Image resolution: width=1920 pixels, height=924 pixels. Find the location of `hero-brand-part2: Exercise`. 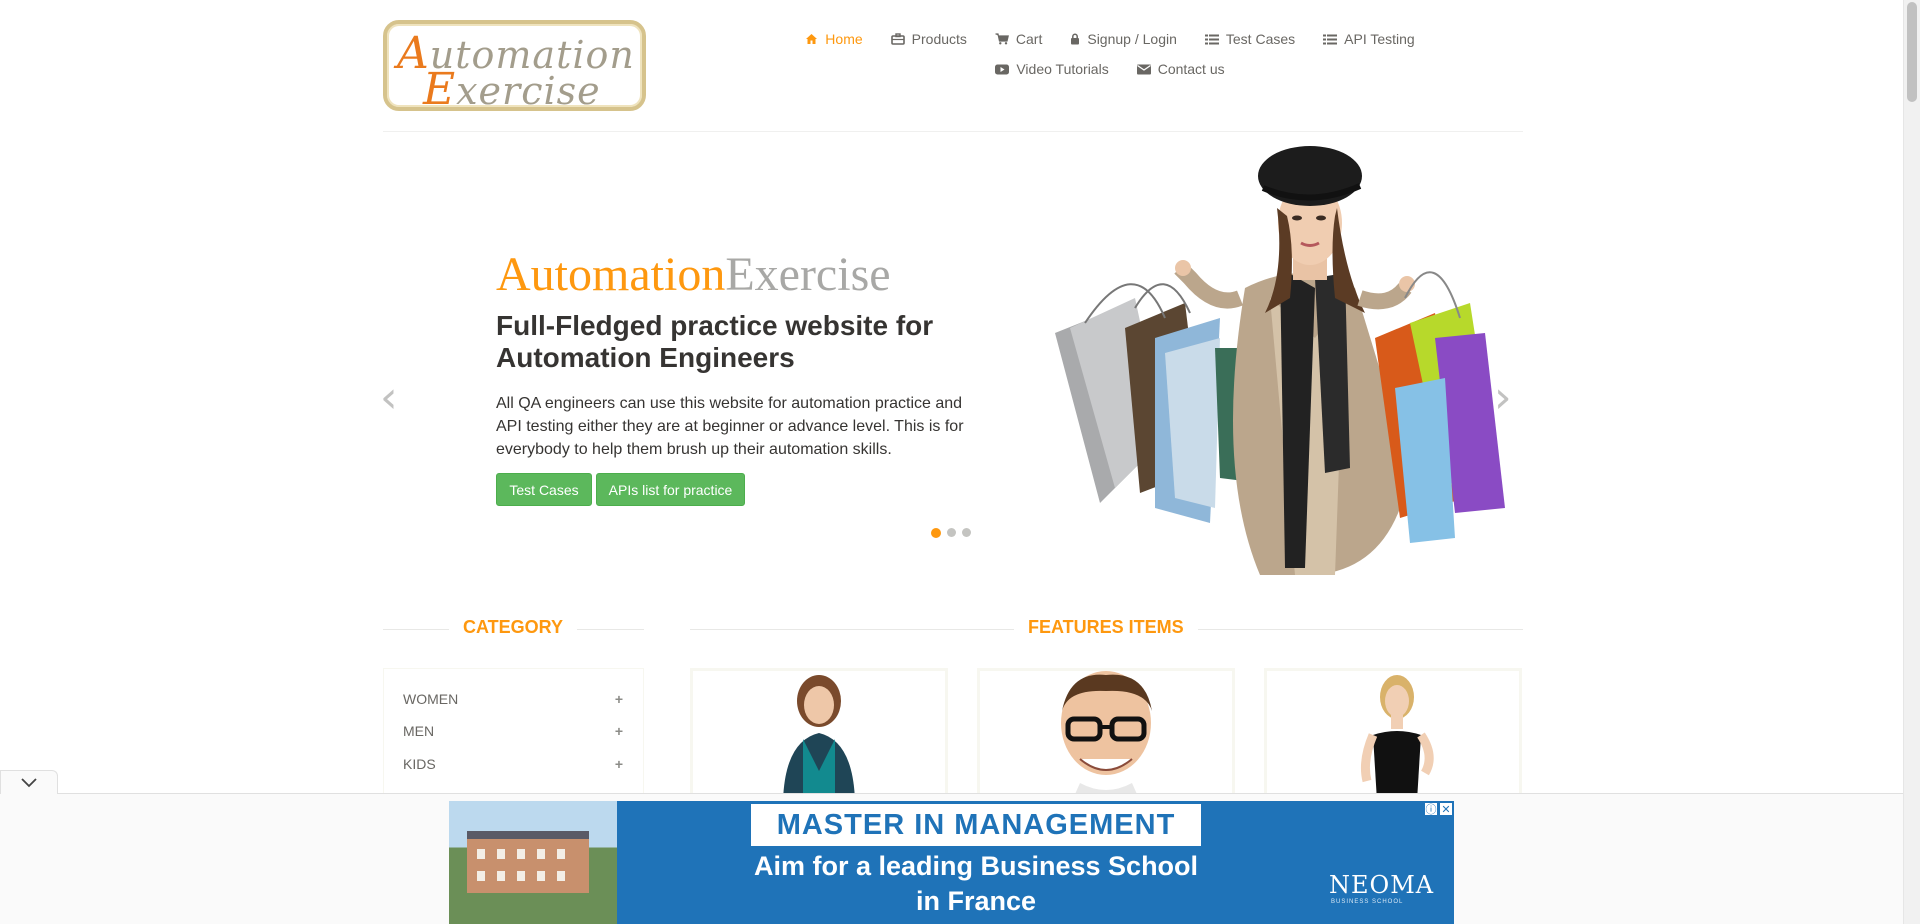

hero-brand-part2: Exercise is located at coordinates (808, 274).